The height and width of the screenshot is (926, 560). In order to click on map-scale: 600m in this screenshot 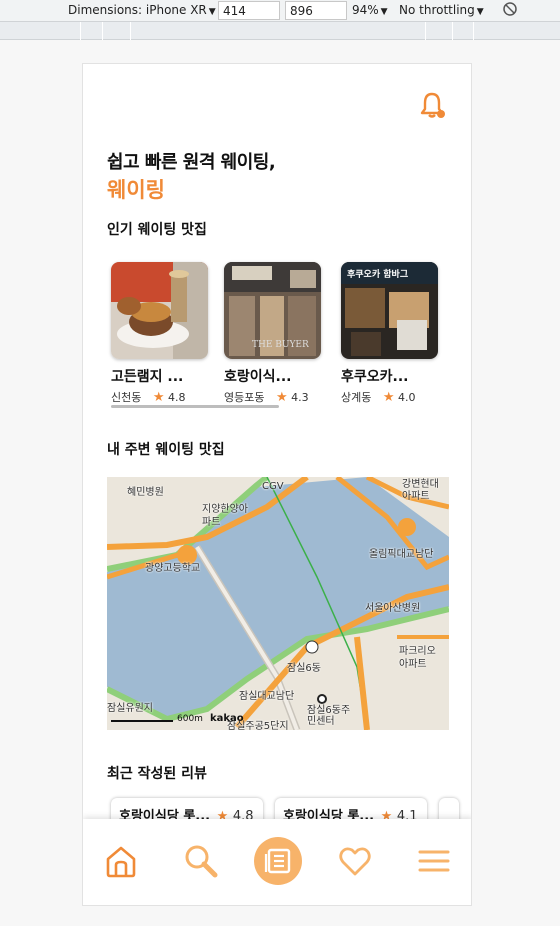, I will do `click(190, 719)`.